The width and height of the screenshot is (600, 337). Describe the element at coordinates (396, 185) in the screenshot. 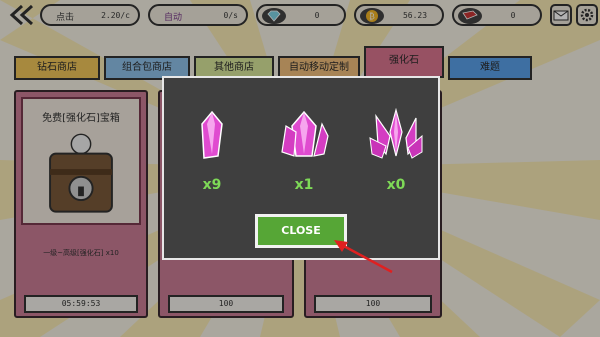

I see `crystal-count: x0` at that location.